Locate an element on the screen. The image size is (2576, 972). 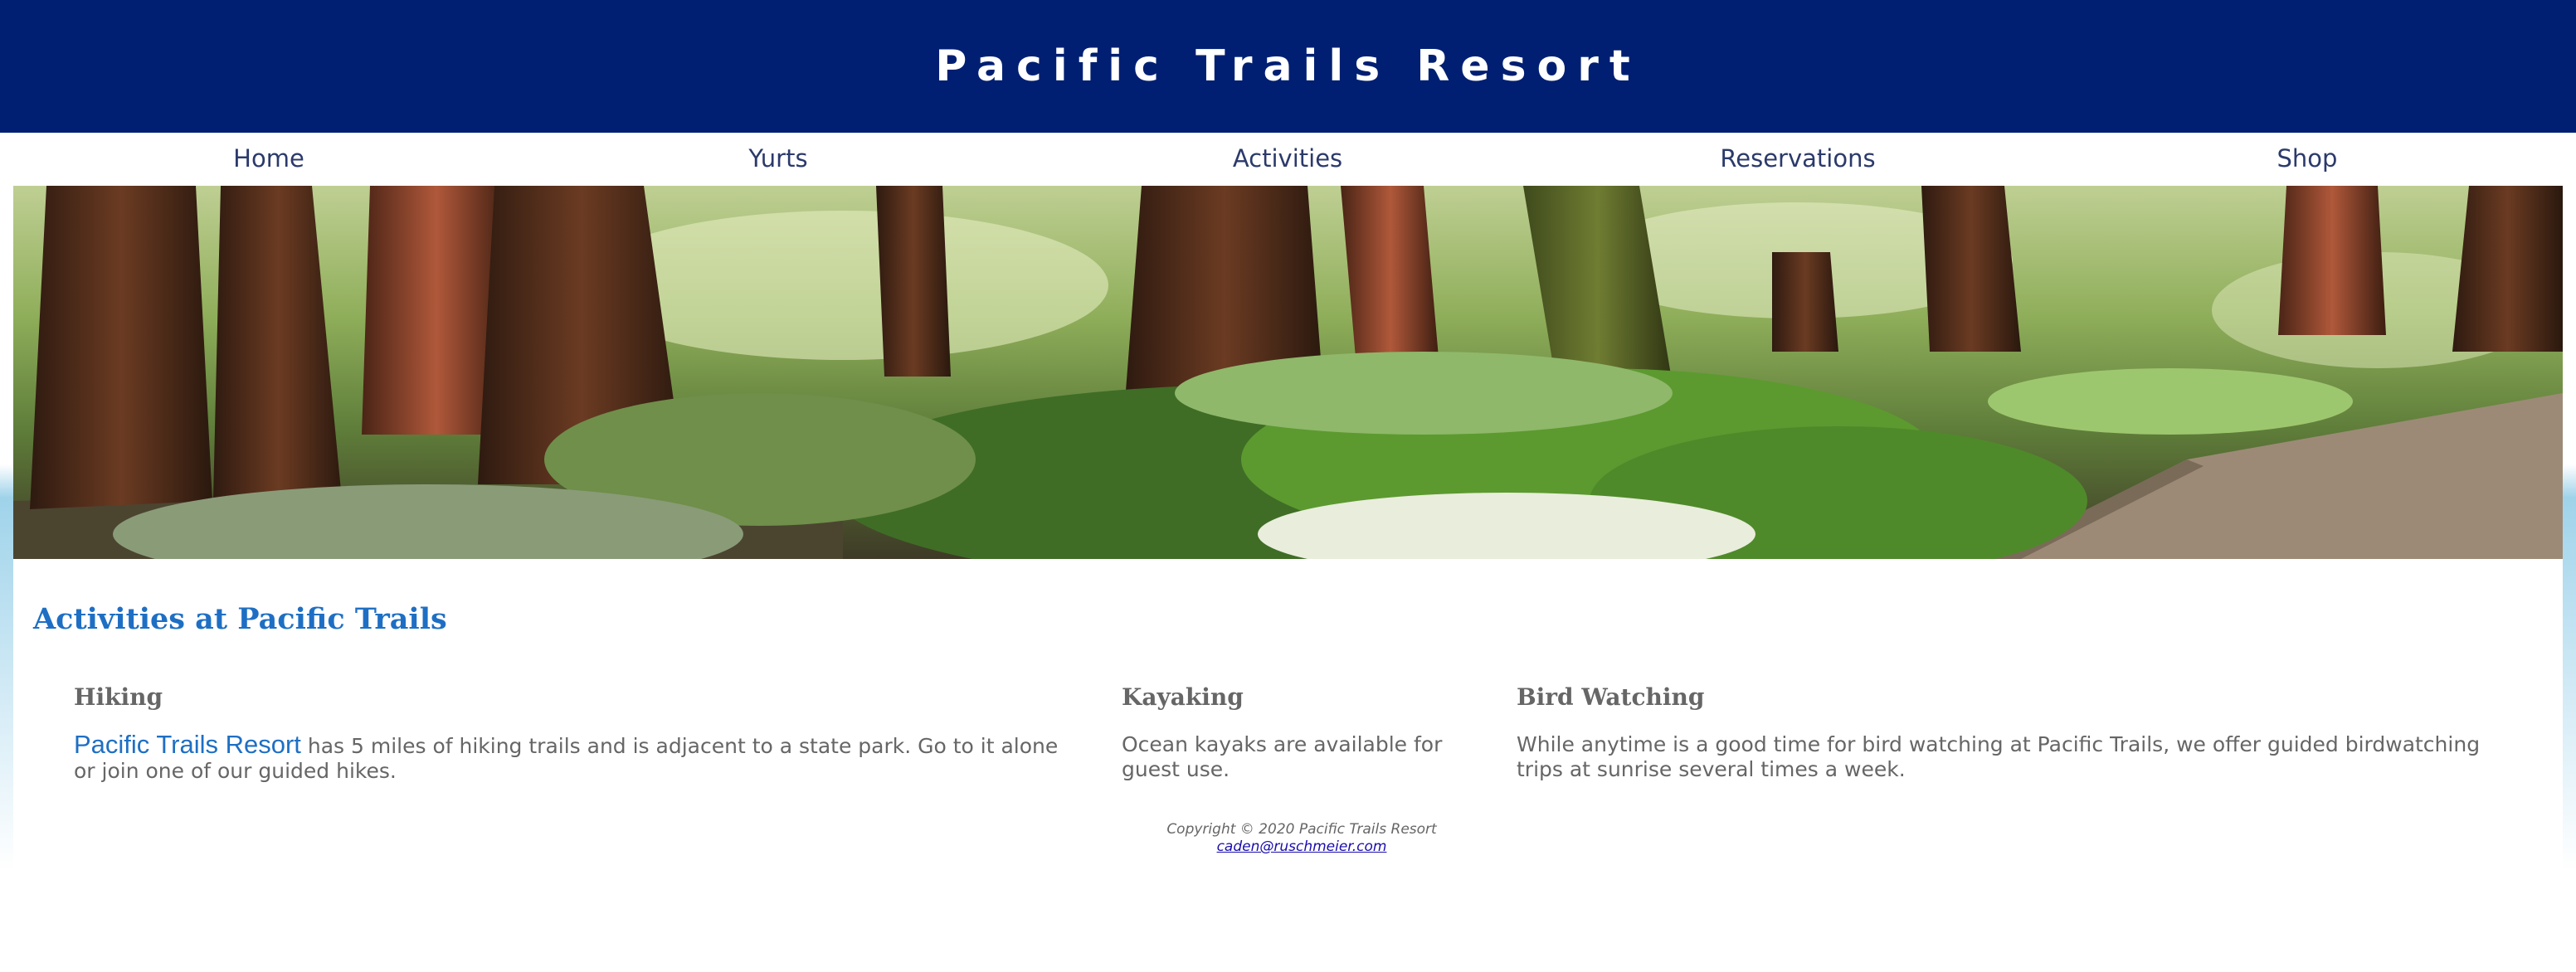
nav-item-activities: Activities is located at coordinates (1287, 158).